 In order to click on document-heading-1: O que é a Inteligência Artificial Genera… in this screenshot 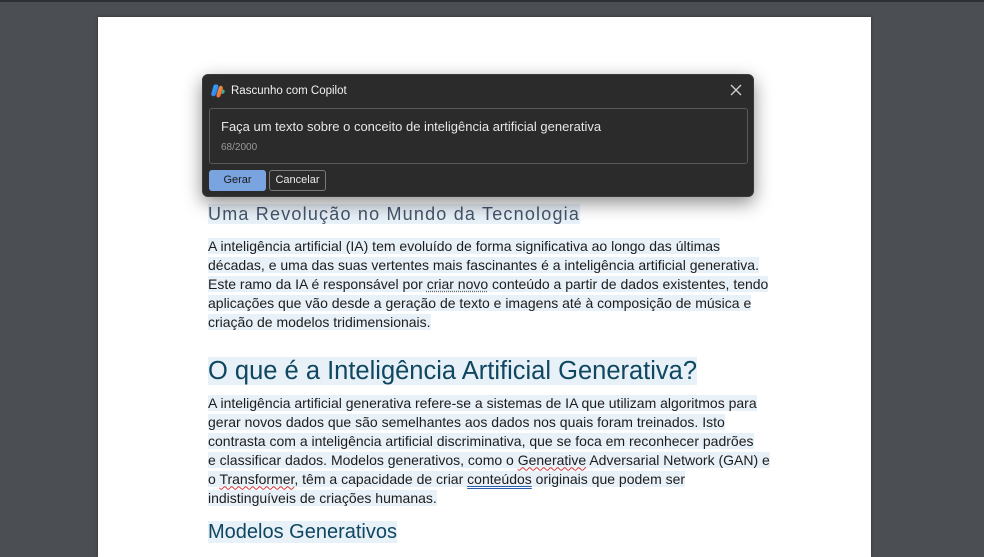, I will do `click(453, 371)`.